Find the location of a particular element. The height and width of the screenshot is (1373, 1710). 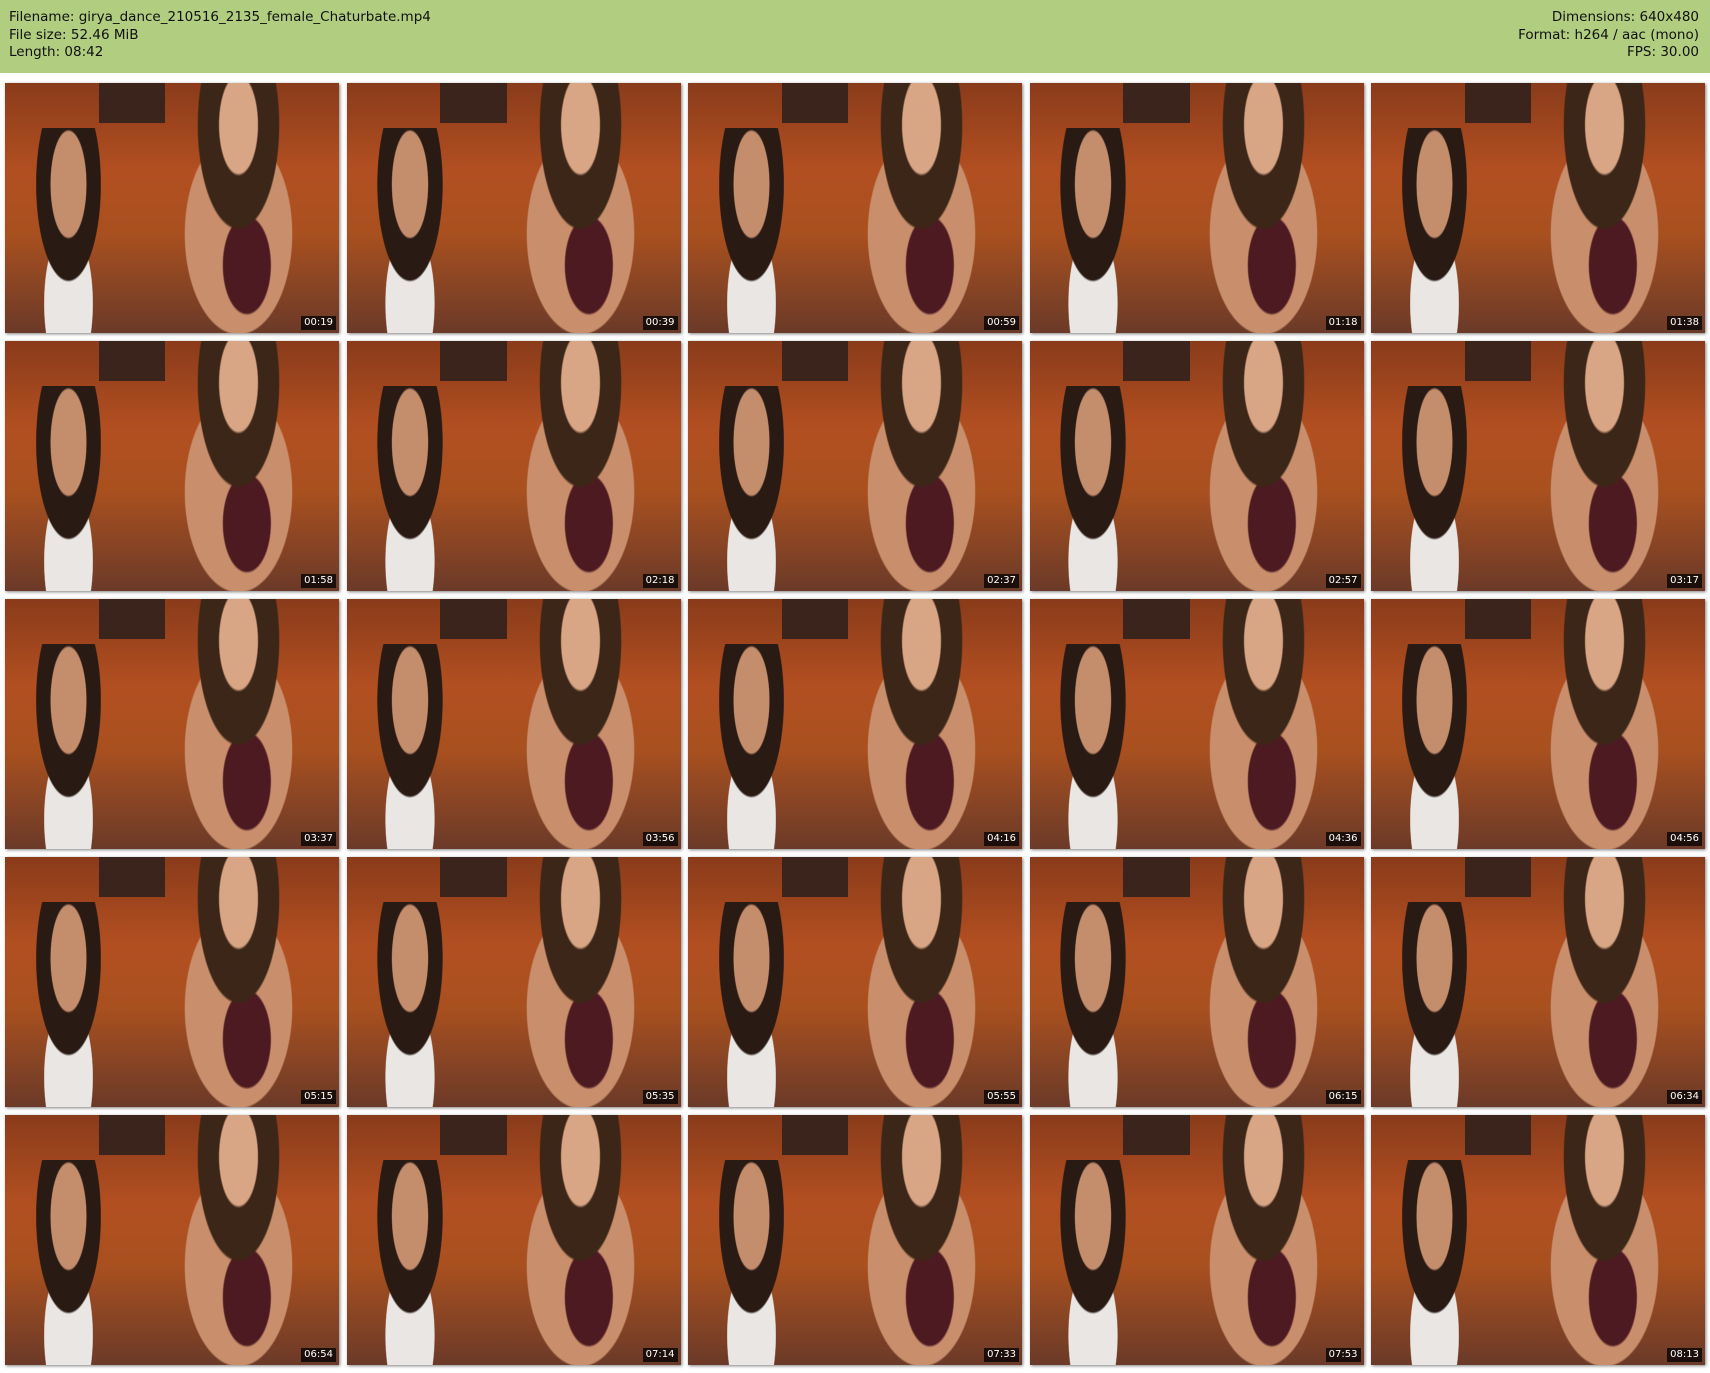

video-thumbnail: 06:34 is located at coordinates (1538, 982).